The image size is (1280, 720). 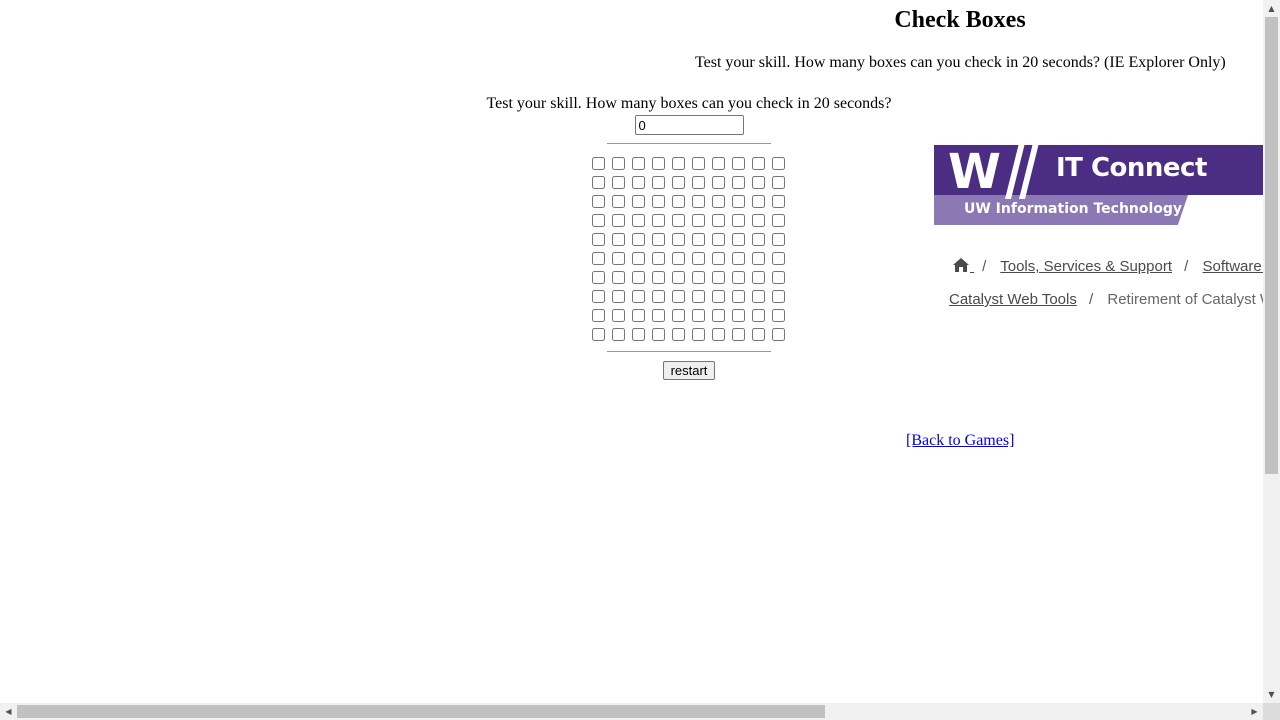 I want to click on back-to-games-link: [Back to Games], so click(x=960, y=441).